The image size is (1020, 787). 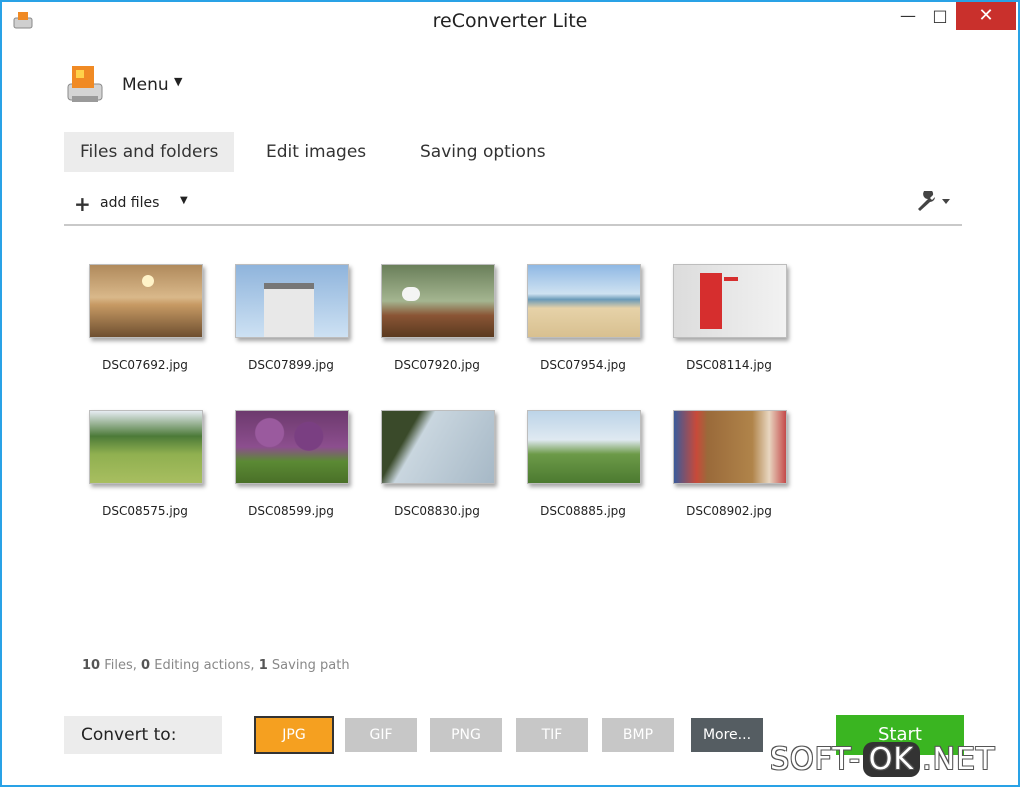 I want to click on editing-count: 0, so click(x=146, y=665).